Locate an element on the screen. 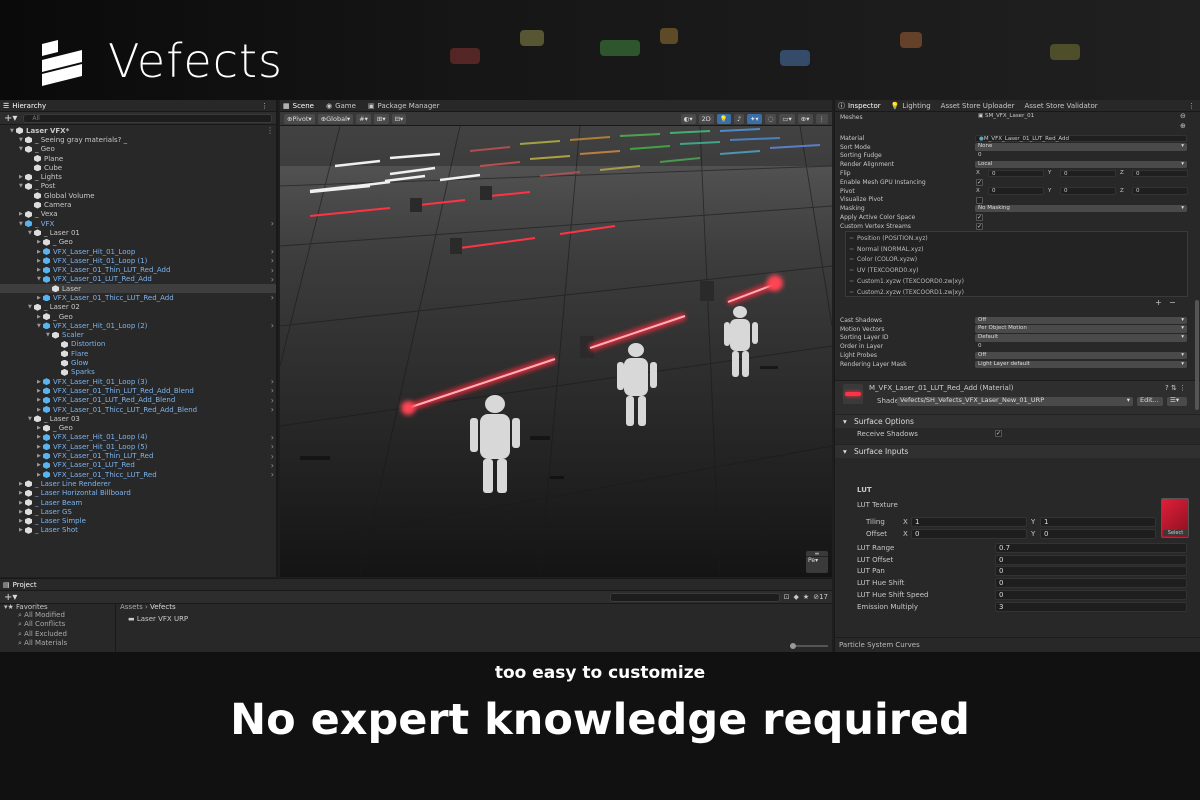 This screenshot has width=1200, height=800. hierarchy-row: ▶ VFX_Laser_01_LUT_Red_Add_Blend › is located at coordinates (138, 400).